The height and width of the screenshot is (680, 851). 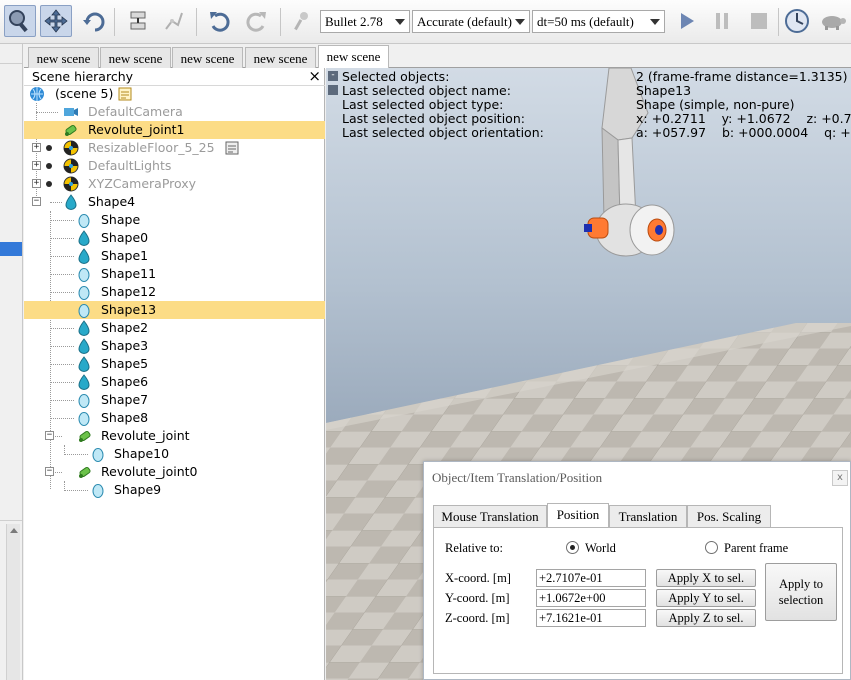 I want to click on timestep-value: dt=50 ms (default), so click(x=585, y=21).